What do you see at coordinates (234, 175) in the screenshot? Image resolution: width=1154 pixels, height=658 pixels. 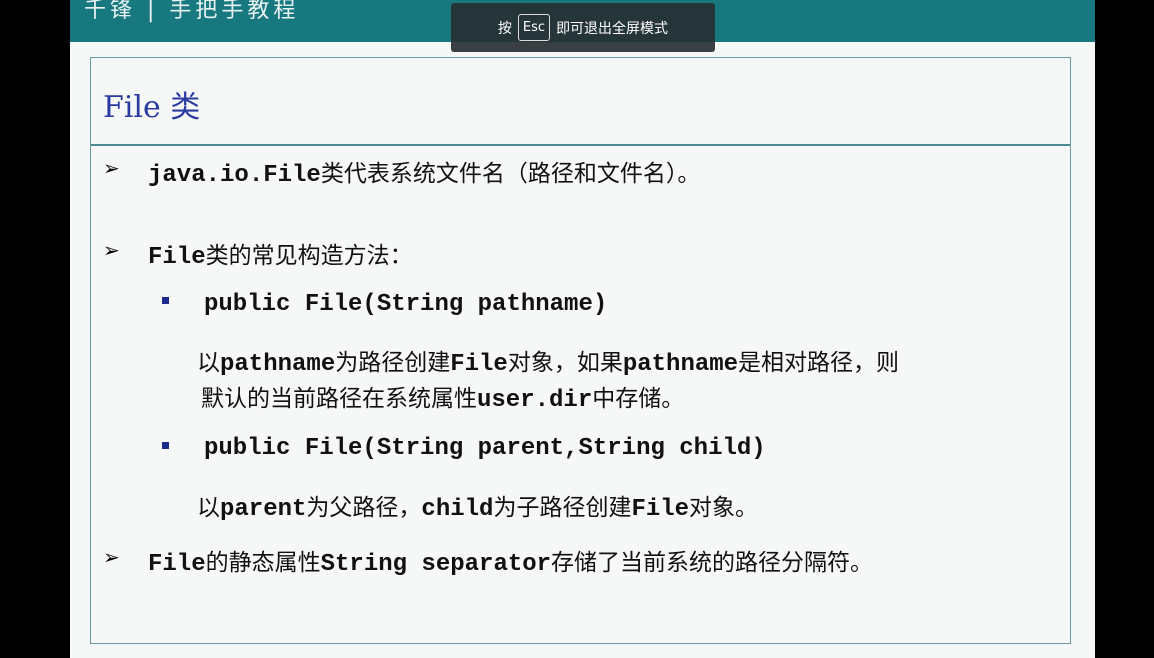 I see `code: java.io.File` at bounding box center [234, 175].